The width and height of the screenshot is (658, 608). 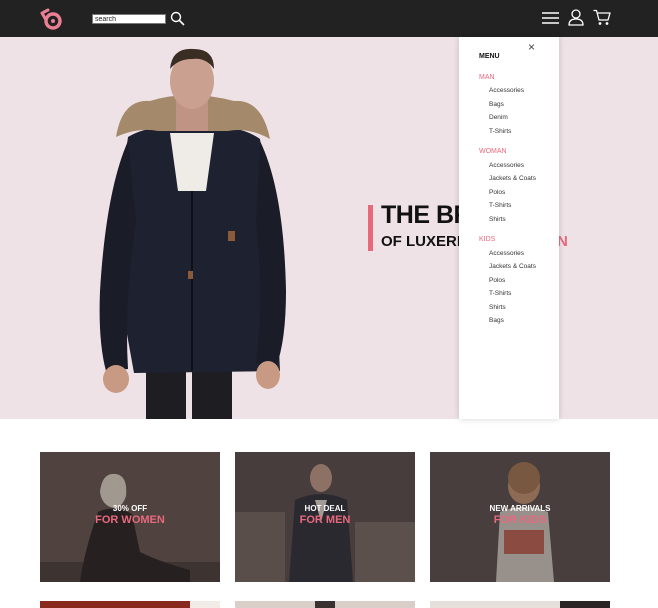 I want to click on card-small-label: 30% OFF, so click(x=130, y=508).